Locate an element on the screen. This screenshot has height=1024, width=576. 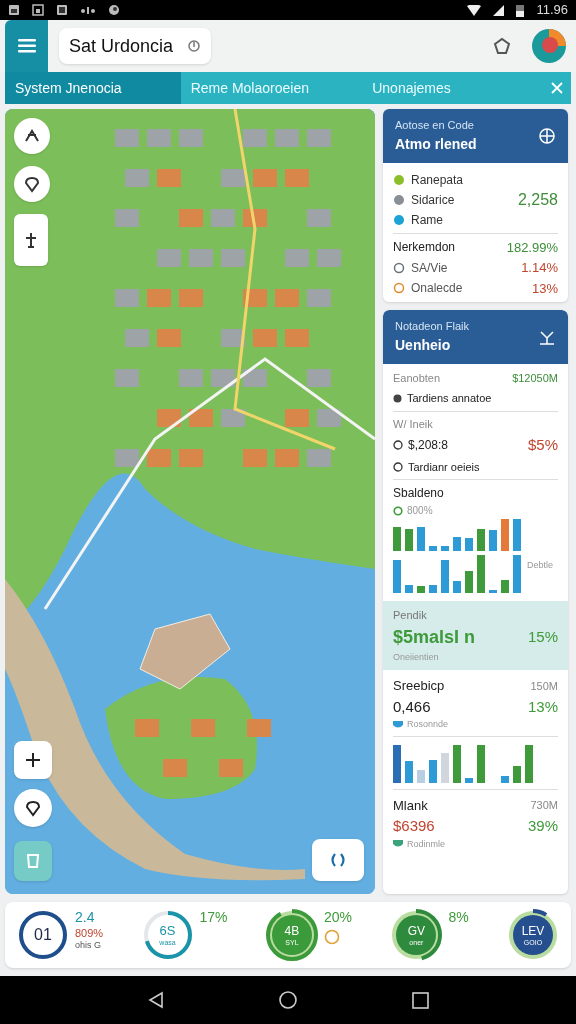
plus-icon is located at coordinates (33, 760).